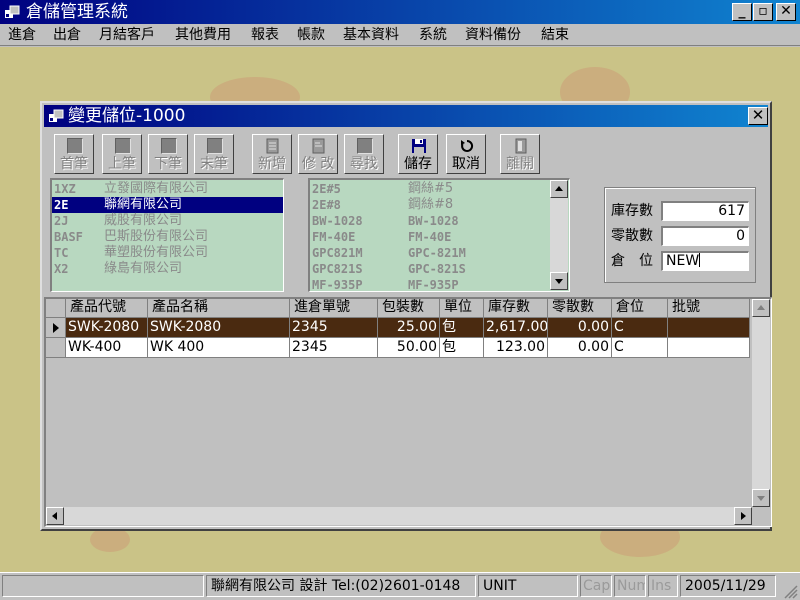 Image resolution: width=800 pixels, height=600 pixels. What do you see at coordinates (364, 154) in the screenshot?
I see `find-button: 尋找` at bounding box center [364, 154].